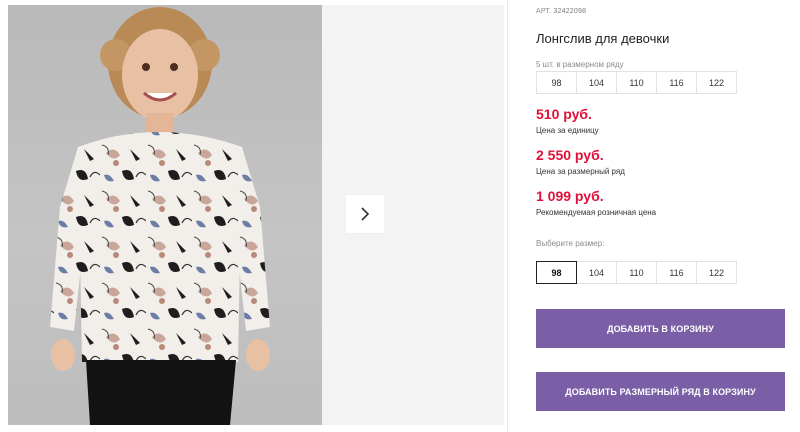 Image resolution: width=800 pixels, height=432 pixels. Describe the element at coordinates (596, 212) in the screenshot. I see `price-retail-label: Рекомендуемая розничная цена` at that location.